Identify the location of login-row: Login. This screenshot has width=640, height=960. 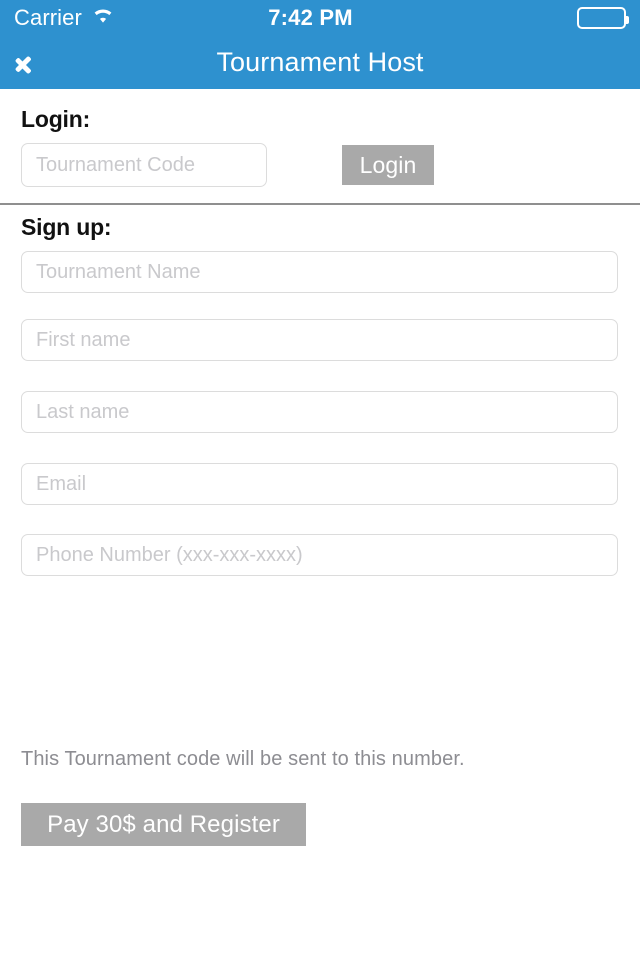
(320, 168).